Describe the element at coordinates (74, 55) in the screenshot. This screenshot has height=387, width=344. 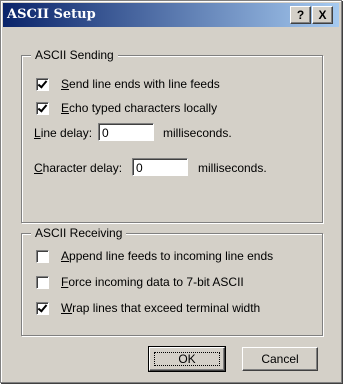
I see `ascii-sending-legend: ASCII Sending` at that location.